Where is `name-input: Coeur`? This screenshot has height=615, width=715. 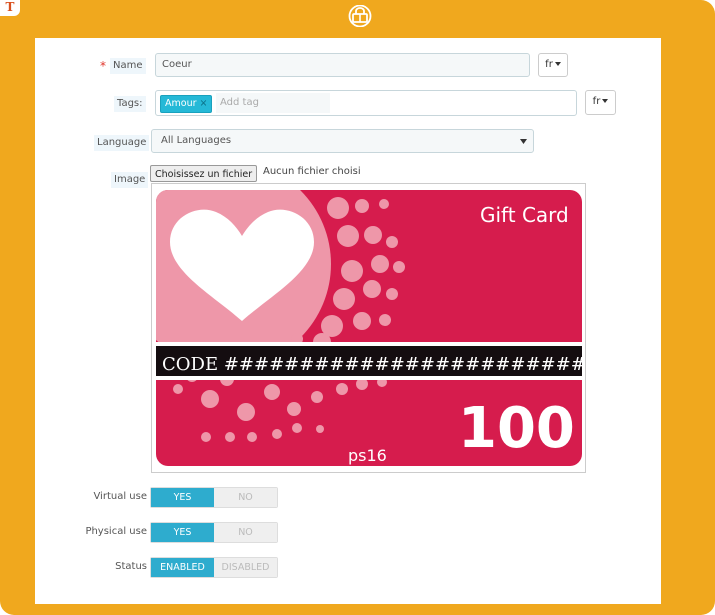 name-input: Coeur is located at coordinates (342, 65).